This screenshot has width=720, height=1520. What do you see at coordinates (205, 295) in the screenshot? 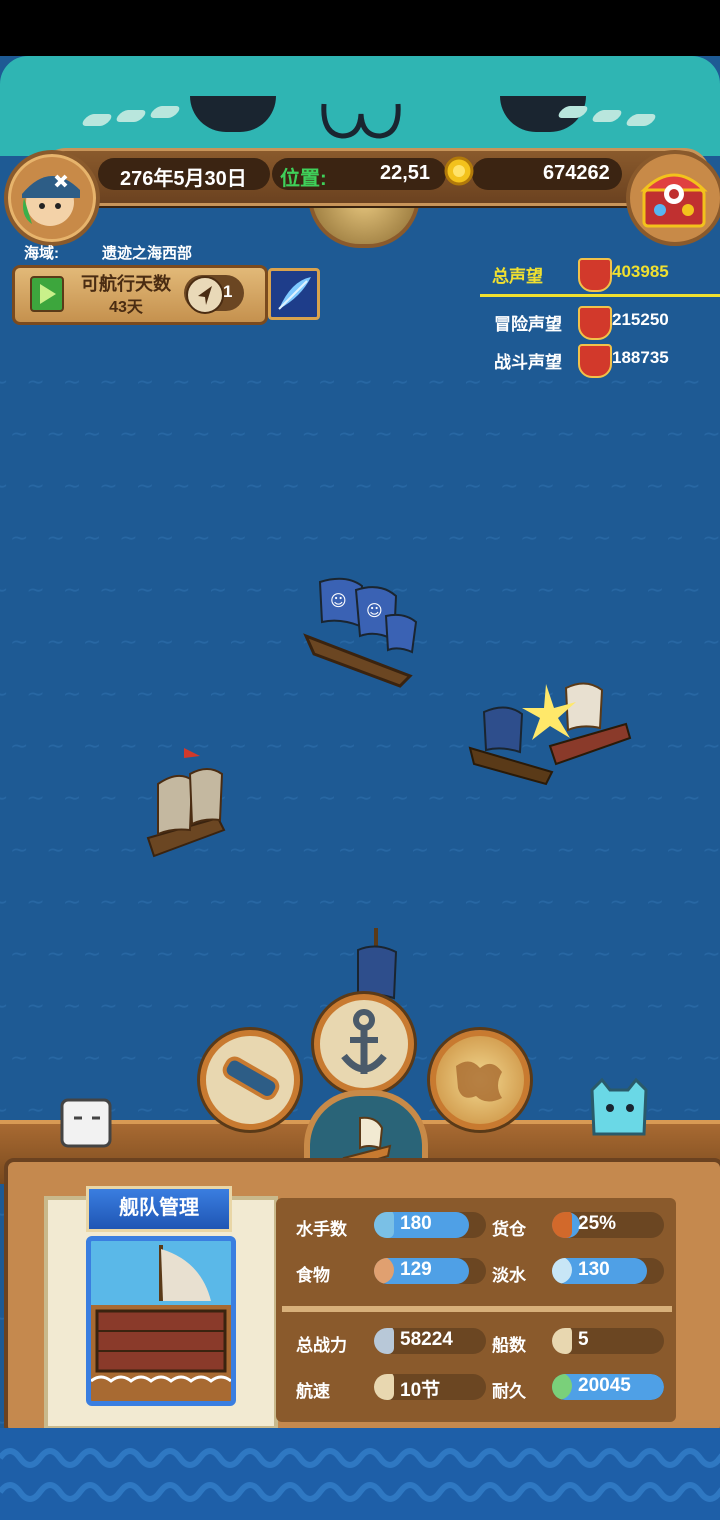
I see `compass-icon` at bounding box center [205, 295].